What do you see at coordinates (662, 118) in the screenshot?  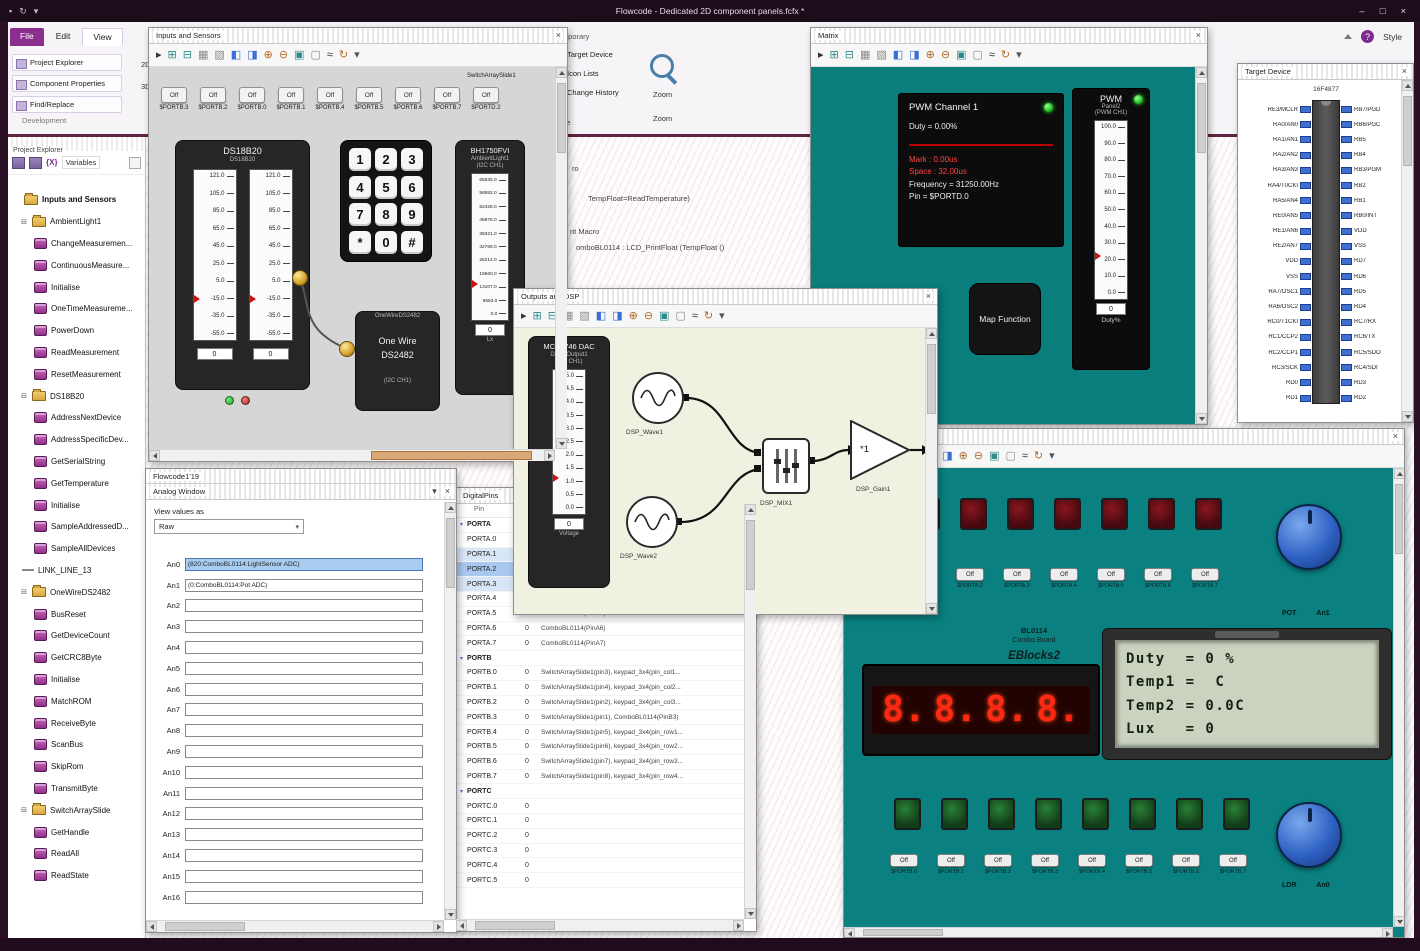 I see `zoom-label: Zoom` at bounding box center [662, 118].